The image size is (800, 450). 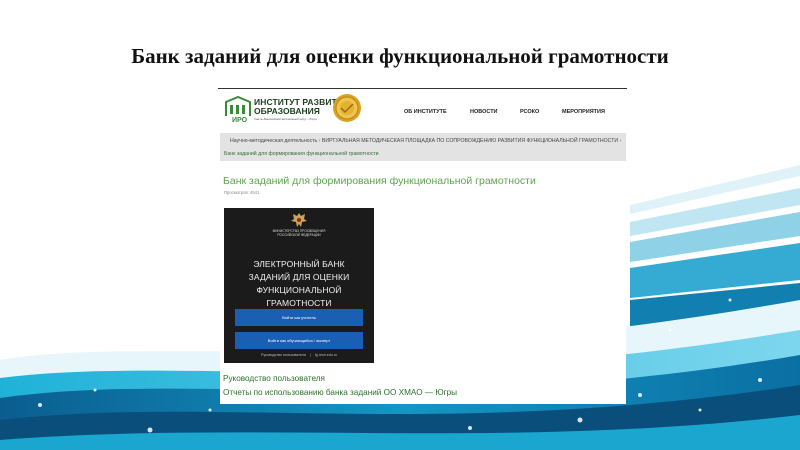 I want to click on nav-events: МЕРОПРИЯТИЯ, so click(x=583, y=112).